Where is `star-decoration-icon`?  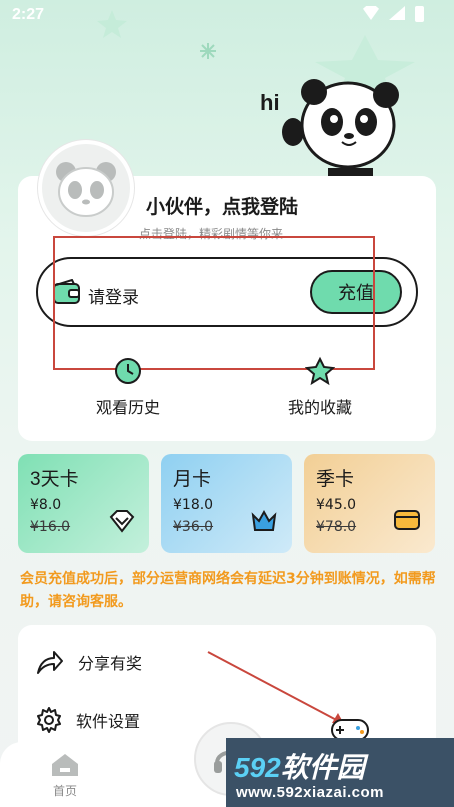
star-decoration-icon is located at coordinates (112, 24).